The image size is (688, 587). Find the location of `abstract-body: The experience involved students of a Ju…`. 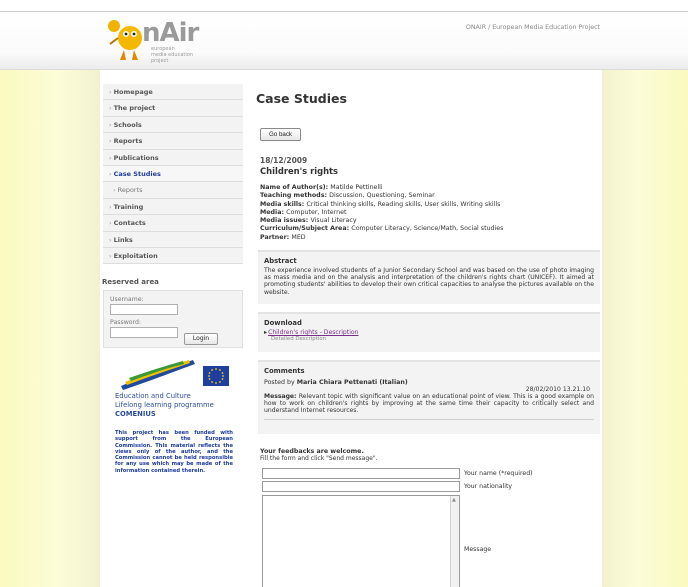

abstract-body: The experience involved students of a Ju… is located at coordinates (429, 281).